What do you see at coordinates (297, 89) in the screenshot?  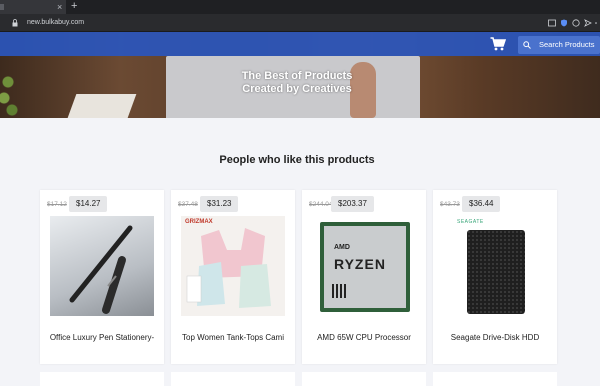 I see `hero-title-line-2: Created by Creatives` at bounding box center [297, 89].